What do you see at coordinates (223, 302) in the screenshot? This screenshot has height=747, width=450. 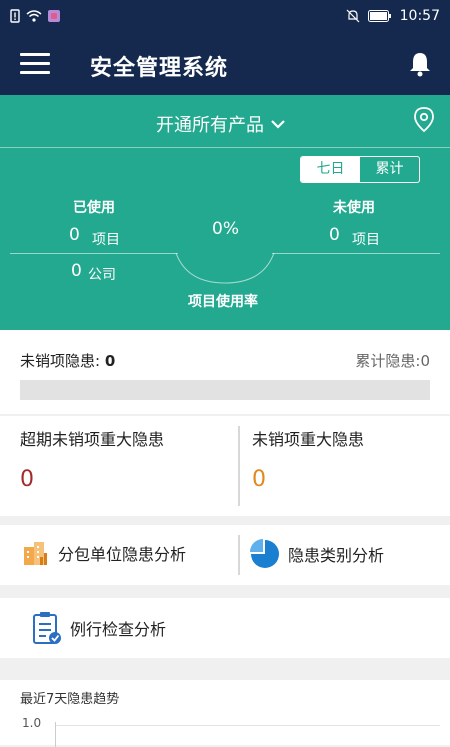 I see `usage-rate-label: 项目使用率` at bounding box center [223, 302].